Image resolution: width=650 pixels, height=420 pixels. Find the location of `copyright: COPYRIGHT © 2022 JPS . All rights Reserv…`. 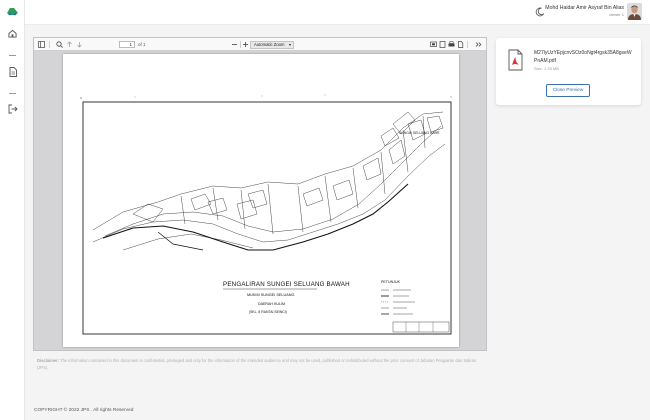

copyright: COPYRIGHT © 2022 JPS . All rights Reserv… is located at coordinates (84, 410).